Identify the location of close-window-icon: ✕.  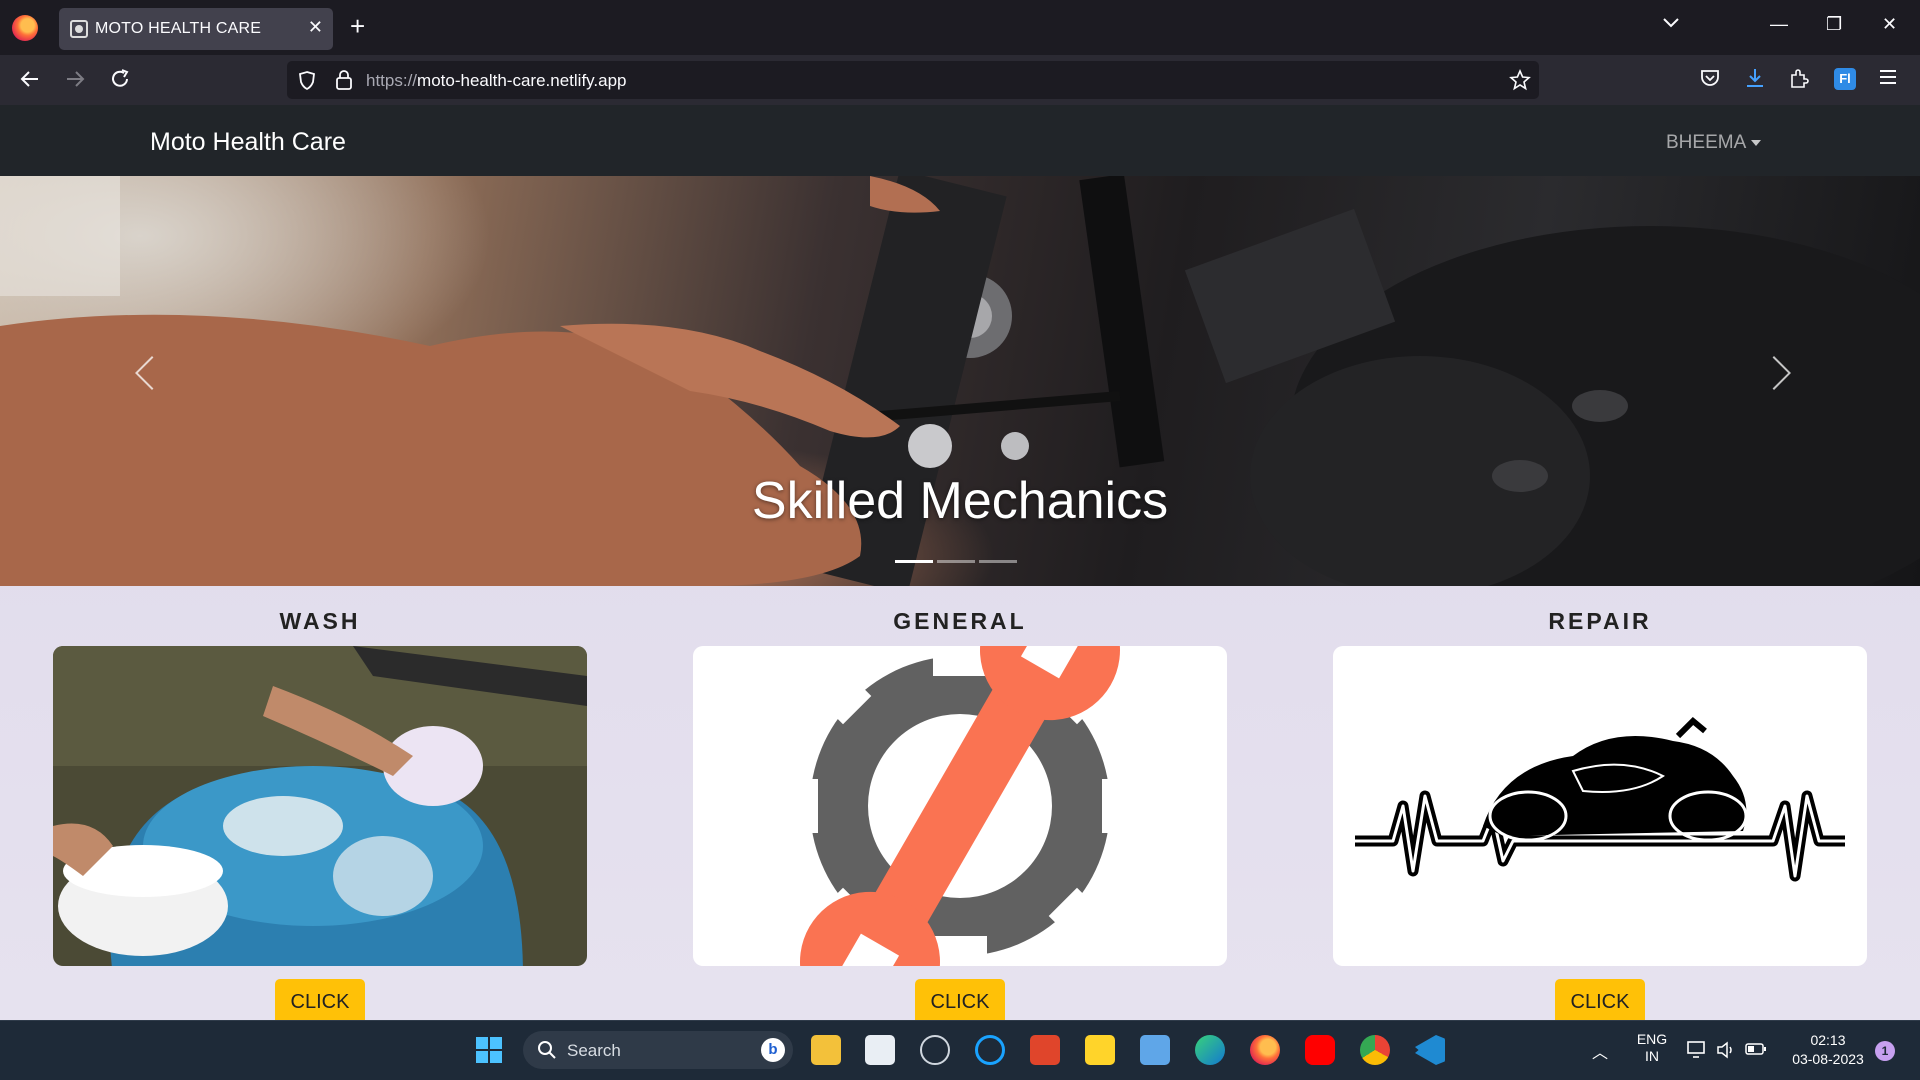
(1889, 24).